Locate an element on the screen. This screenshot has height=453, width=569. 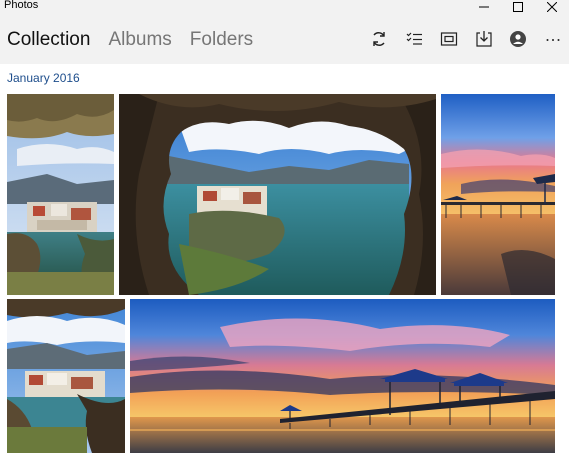
minimize-button is located at coordinates (484, 7).